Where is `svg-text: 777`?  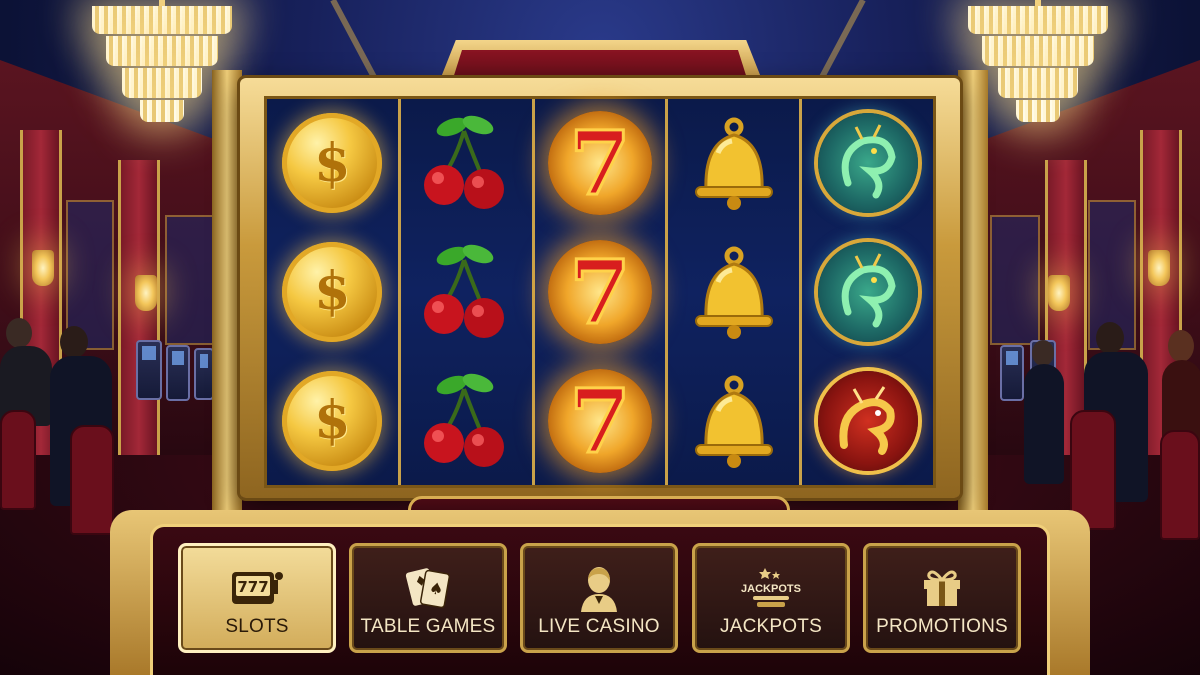 svg-text: 777 is located at coordinates (252, 587).